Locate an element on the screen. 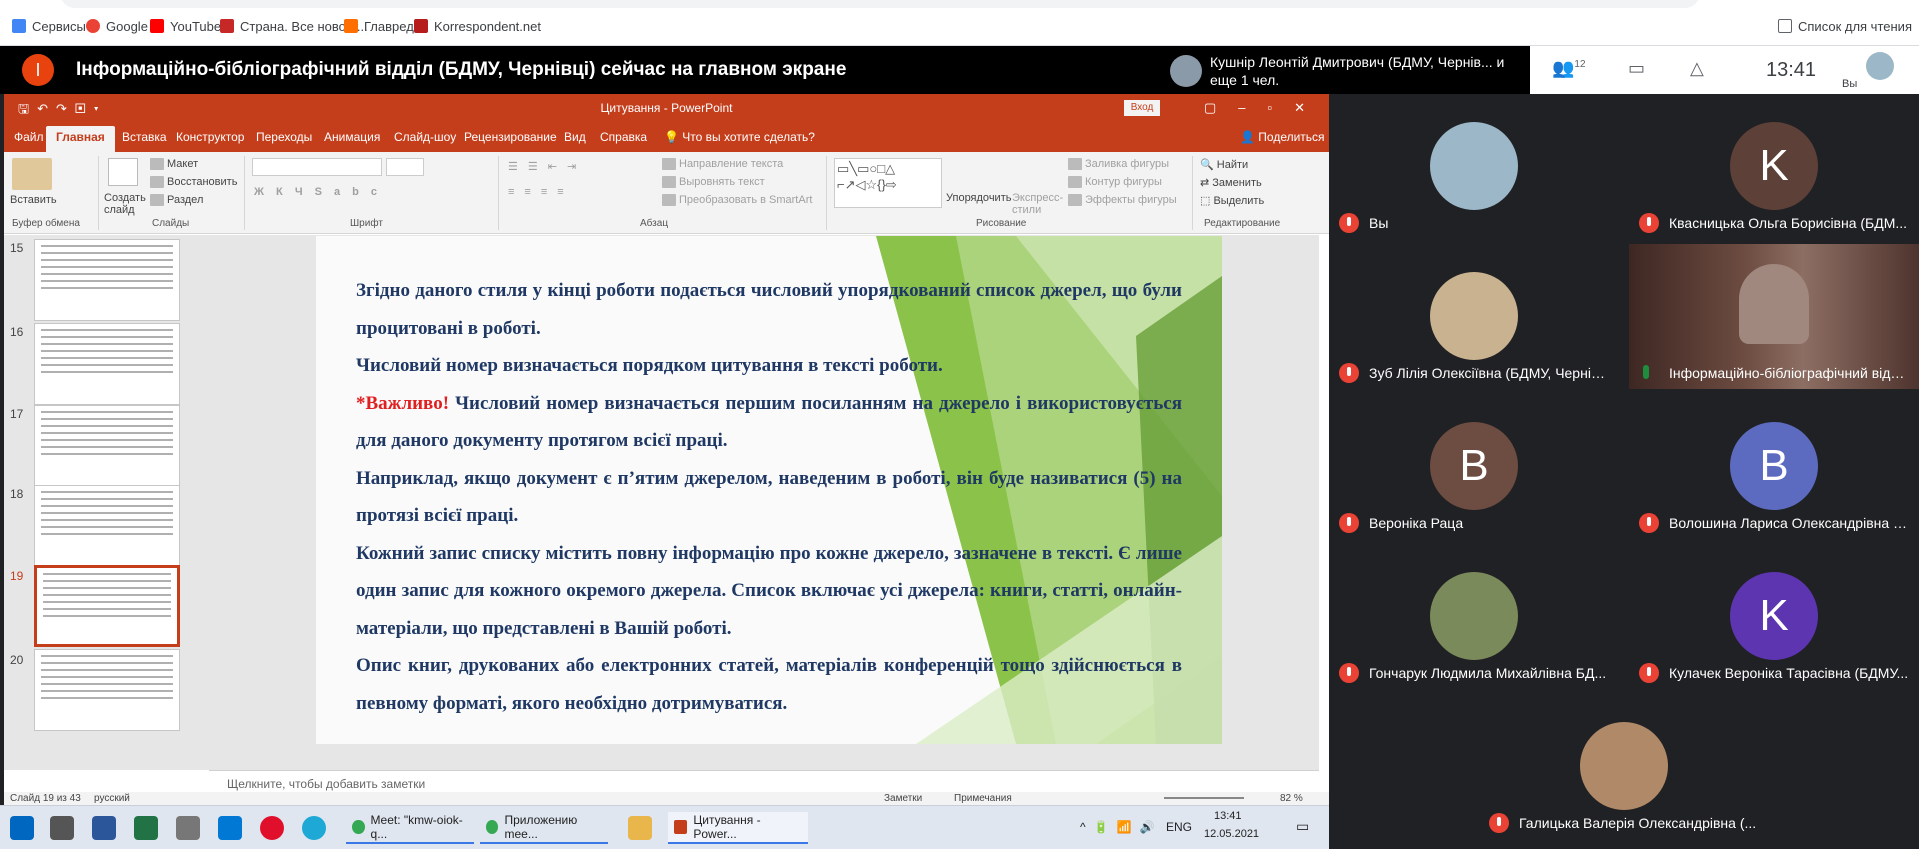  tab-view: Вид is located at coordinates (575, 137).